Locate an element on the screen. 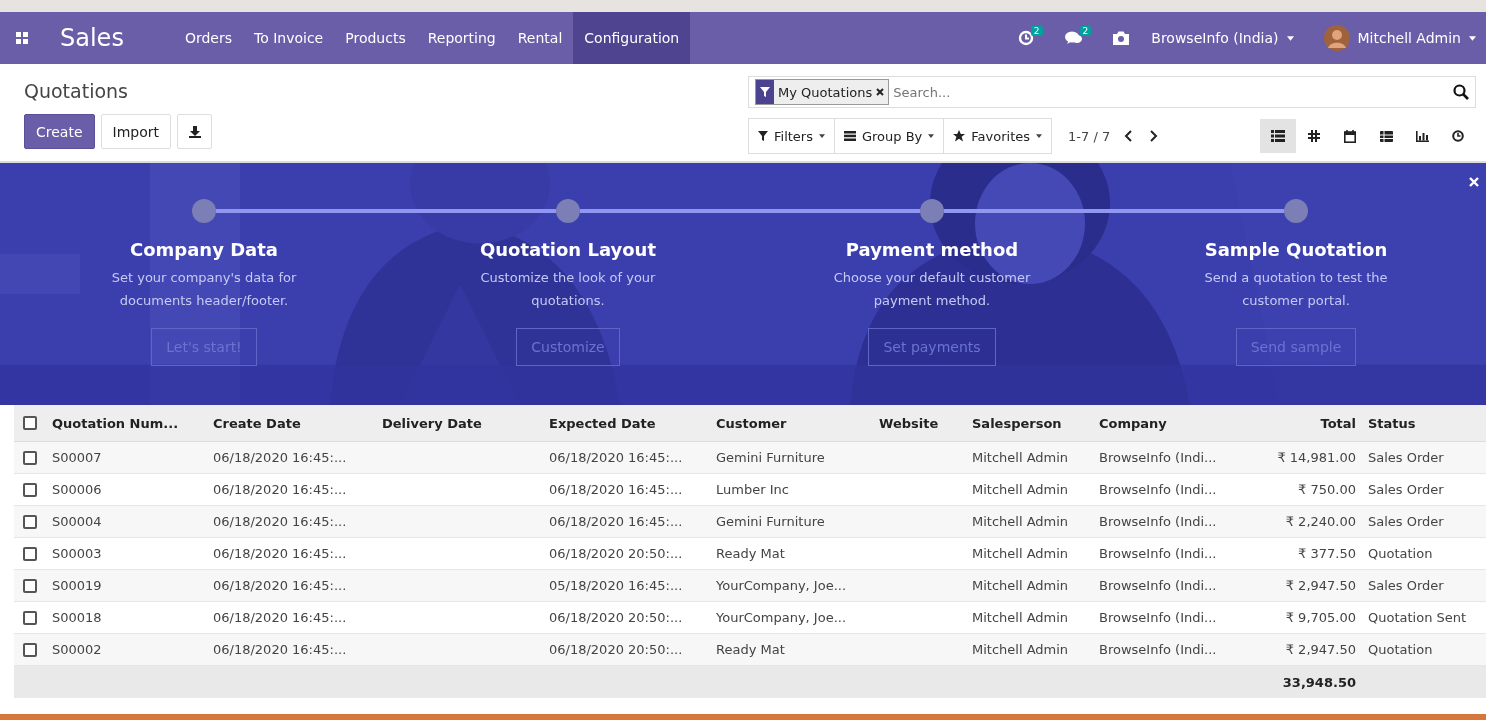 The image size is (1486, 720). import-button: Import is located at coordinates (135, 131).